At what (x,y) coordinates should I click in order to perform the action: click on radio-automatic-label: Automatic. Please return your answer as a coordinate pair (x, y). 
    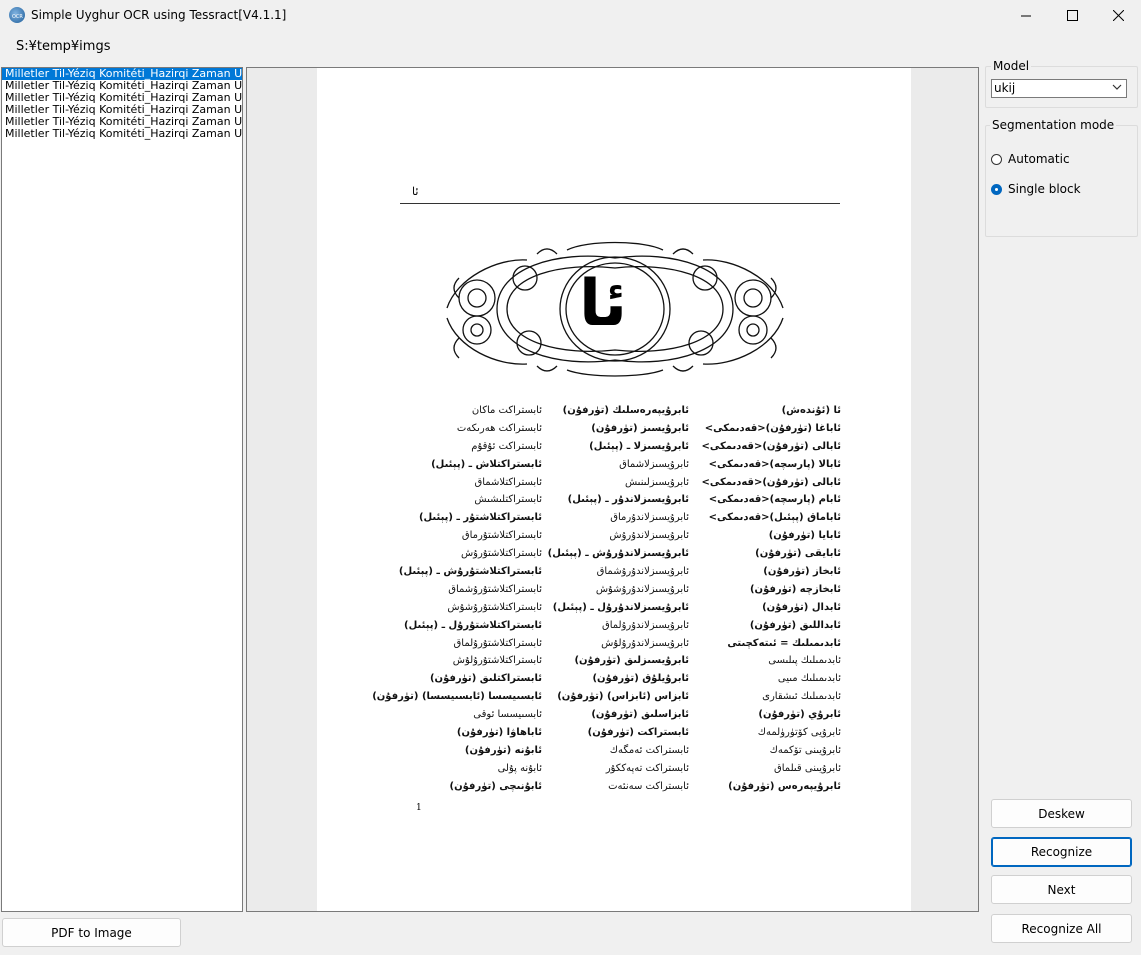
    Looking at the image, I should click on (1039, 159).